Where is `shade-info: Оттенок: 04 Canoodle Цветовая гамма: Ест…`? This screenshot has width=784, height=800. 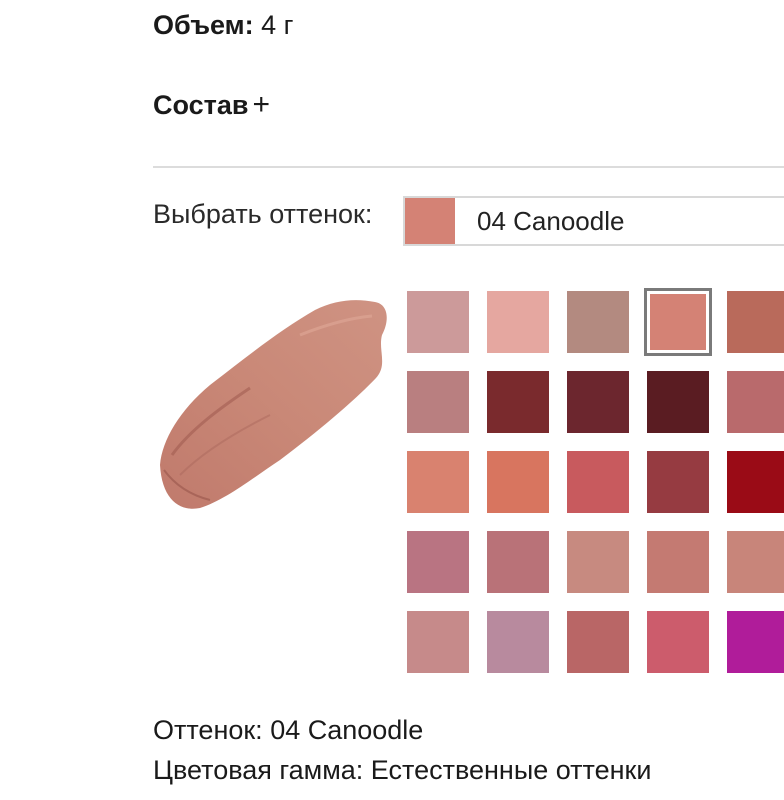 shade-info: Оттенок: 04 Canoodle Цветовая гамма: Ест… is located at coordinates (402, 750).